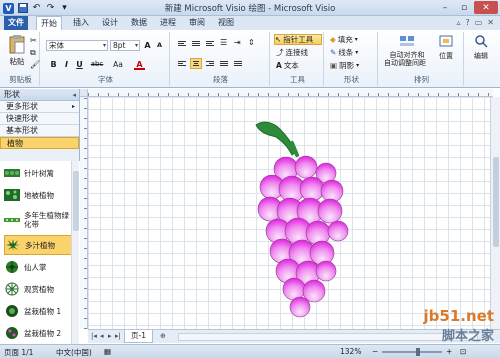 This screenshot has height=358, width=500. I want to click on tab-process: 进程, so click(168, 23).